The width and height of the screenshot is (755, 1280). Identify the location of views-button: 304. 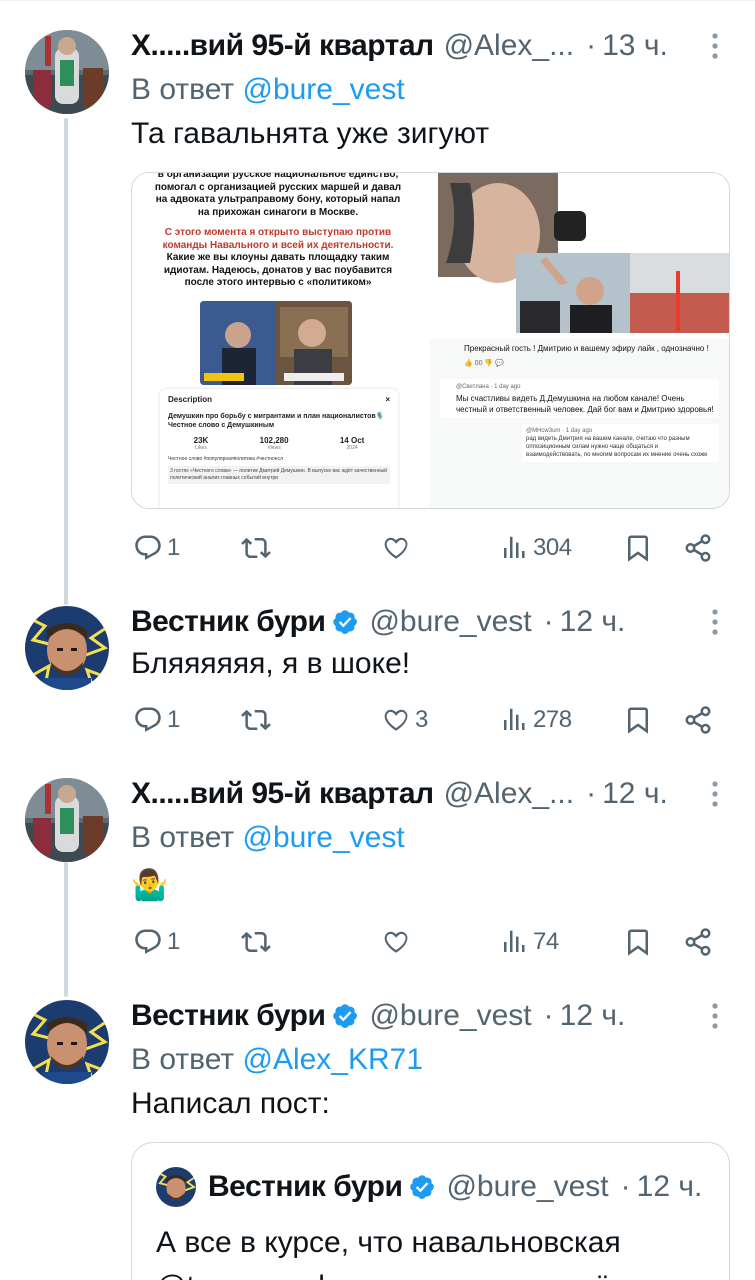
(535, 548).